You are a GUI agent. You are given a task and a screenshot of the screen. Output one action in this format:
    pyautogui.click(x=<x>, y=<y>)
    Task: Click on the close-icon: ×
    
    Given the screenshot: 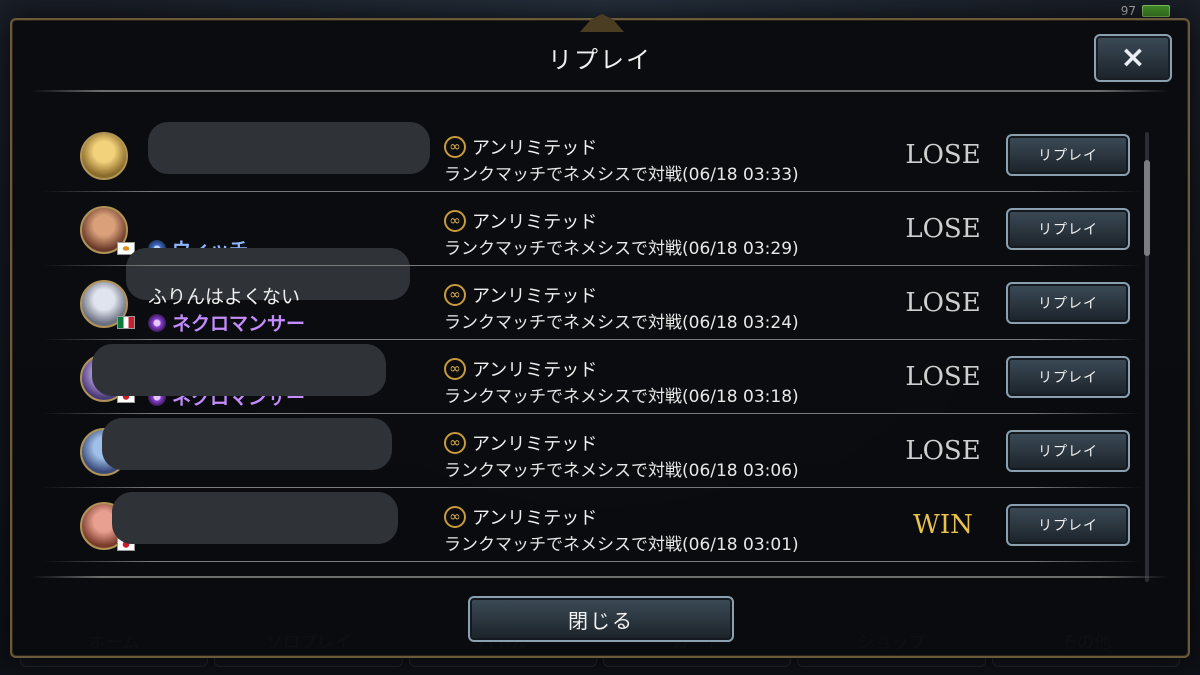 What is the action you would take?
    pyautogui.click(x=1133, y=57)
    